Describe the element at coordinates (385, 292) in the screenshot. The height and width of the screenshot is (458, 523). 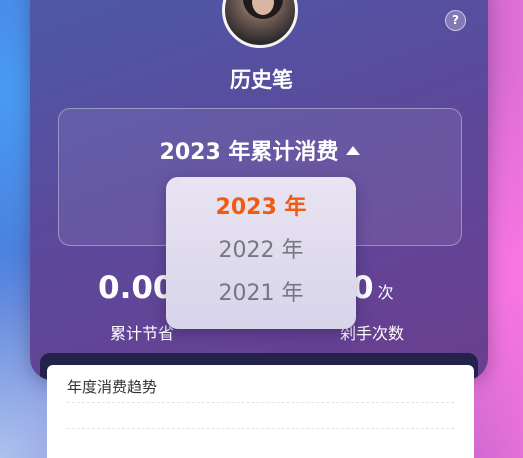
I see `orders-unit: 次` at that location.